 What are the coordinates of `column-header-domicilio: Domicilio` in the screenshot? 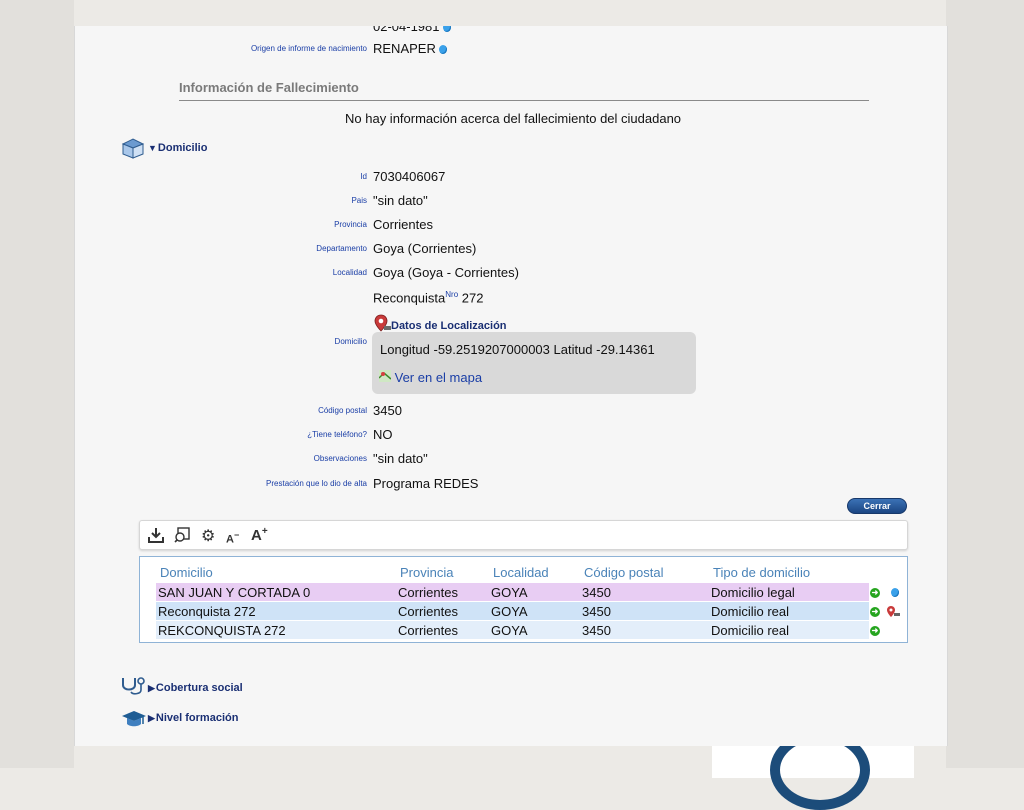 It's located at (186, 572).